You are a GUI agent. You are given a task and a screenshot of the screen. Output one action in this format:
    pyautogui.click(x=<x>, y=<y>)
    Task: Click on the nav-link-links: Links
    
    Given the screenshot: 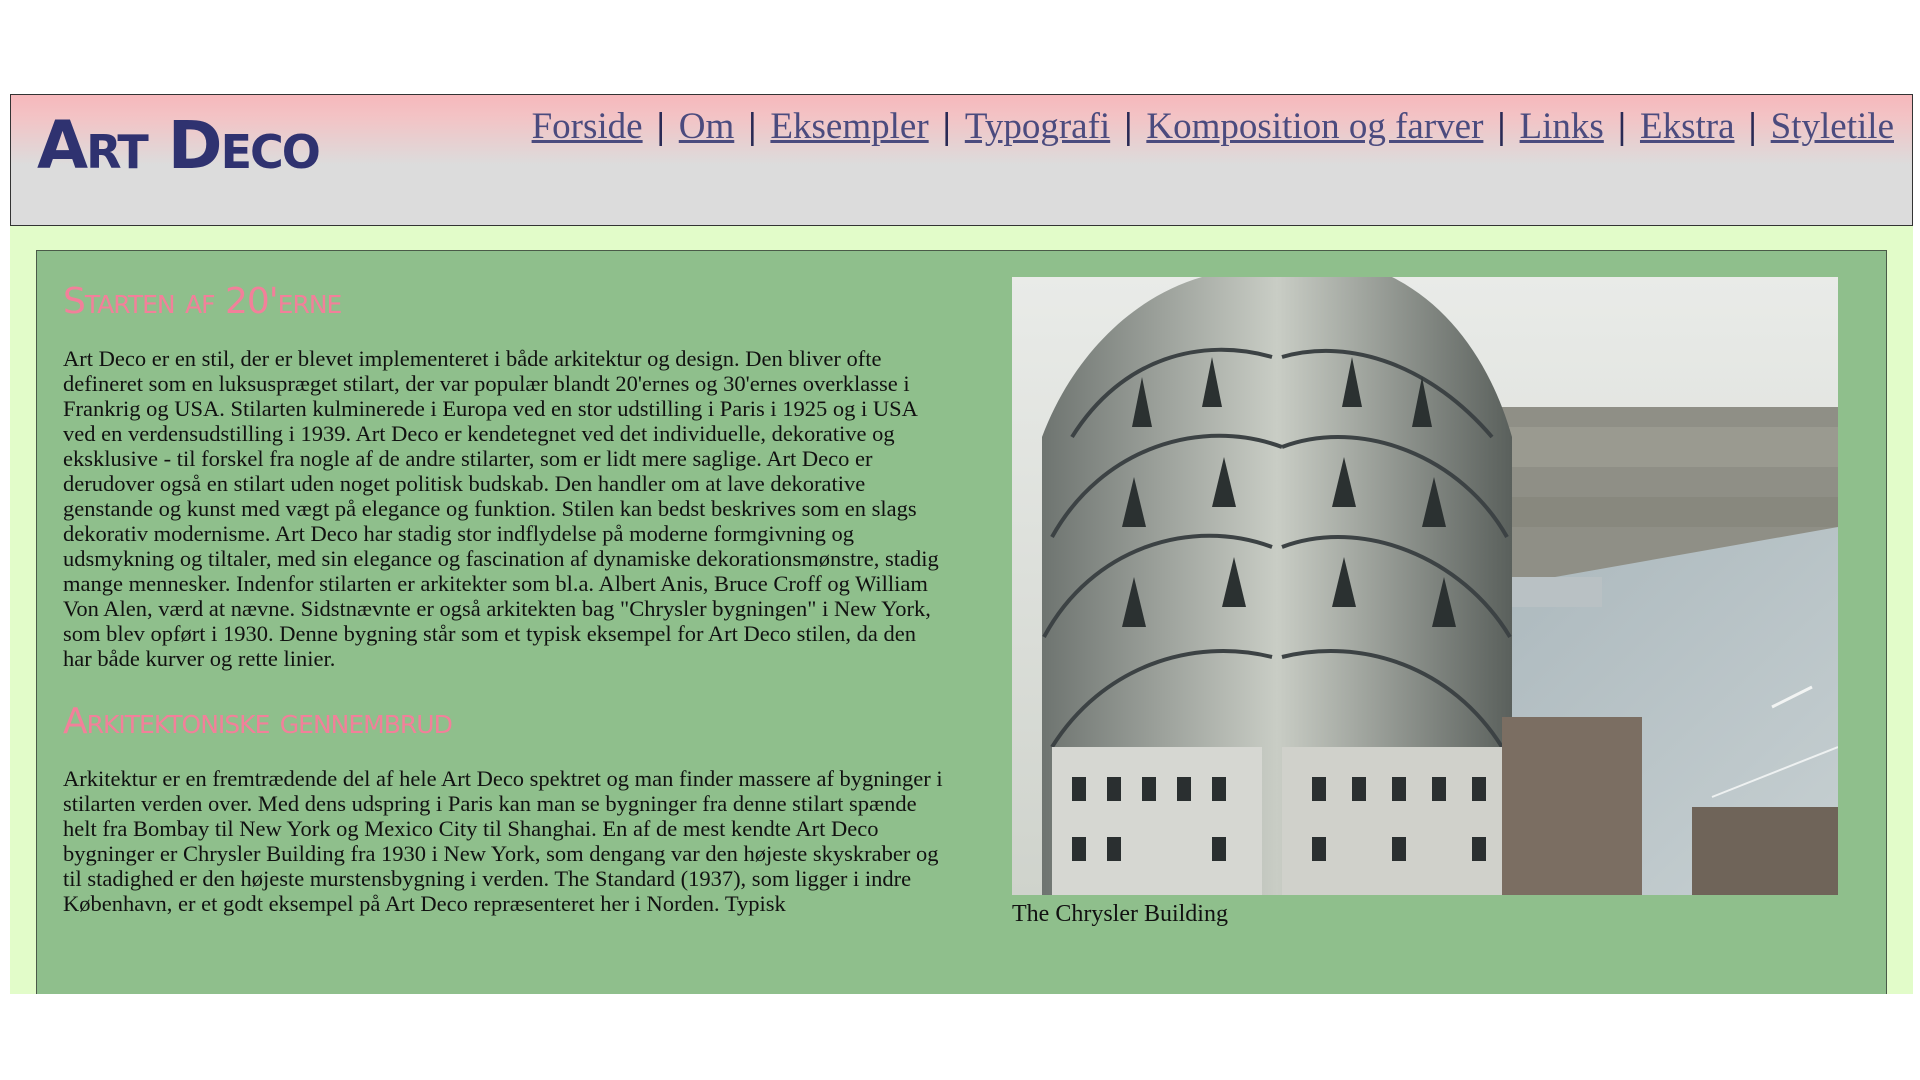 What is the action you would take?
    pyautogui.click(x=1562, y=126)
    